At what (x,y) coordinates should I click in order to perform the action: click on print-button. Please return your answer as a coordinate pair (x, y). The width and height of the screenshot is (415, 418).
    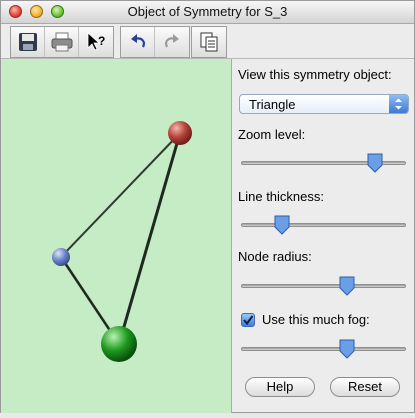
    Looking at the image, I should click on (62, 42).